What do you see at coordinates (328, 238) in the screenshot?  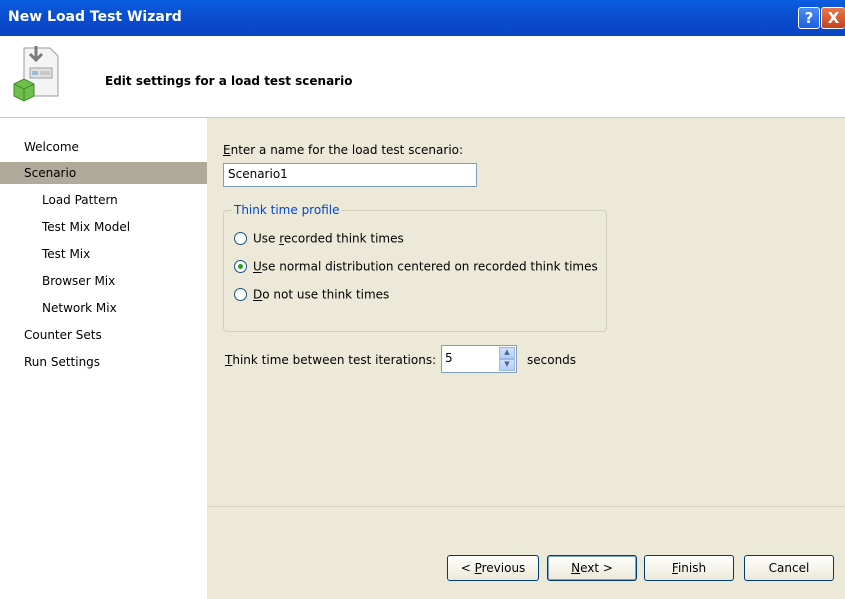 I see `radio-label: Use recorded think times` at bounding box center [328, 238].